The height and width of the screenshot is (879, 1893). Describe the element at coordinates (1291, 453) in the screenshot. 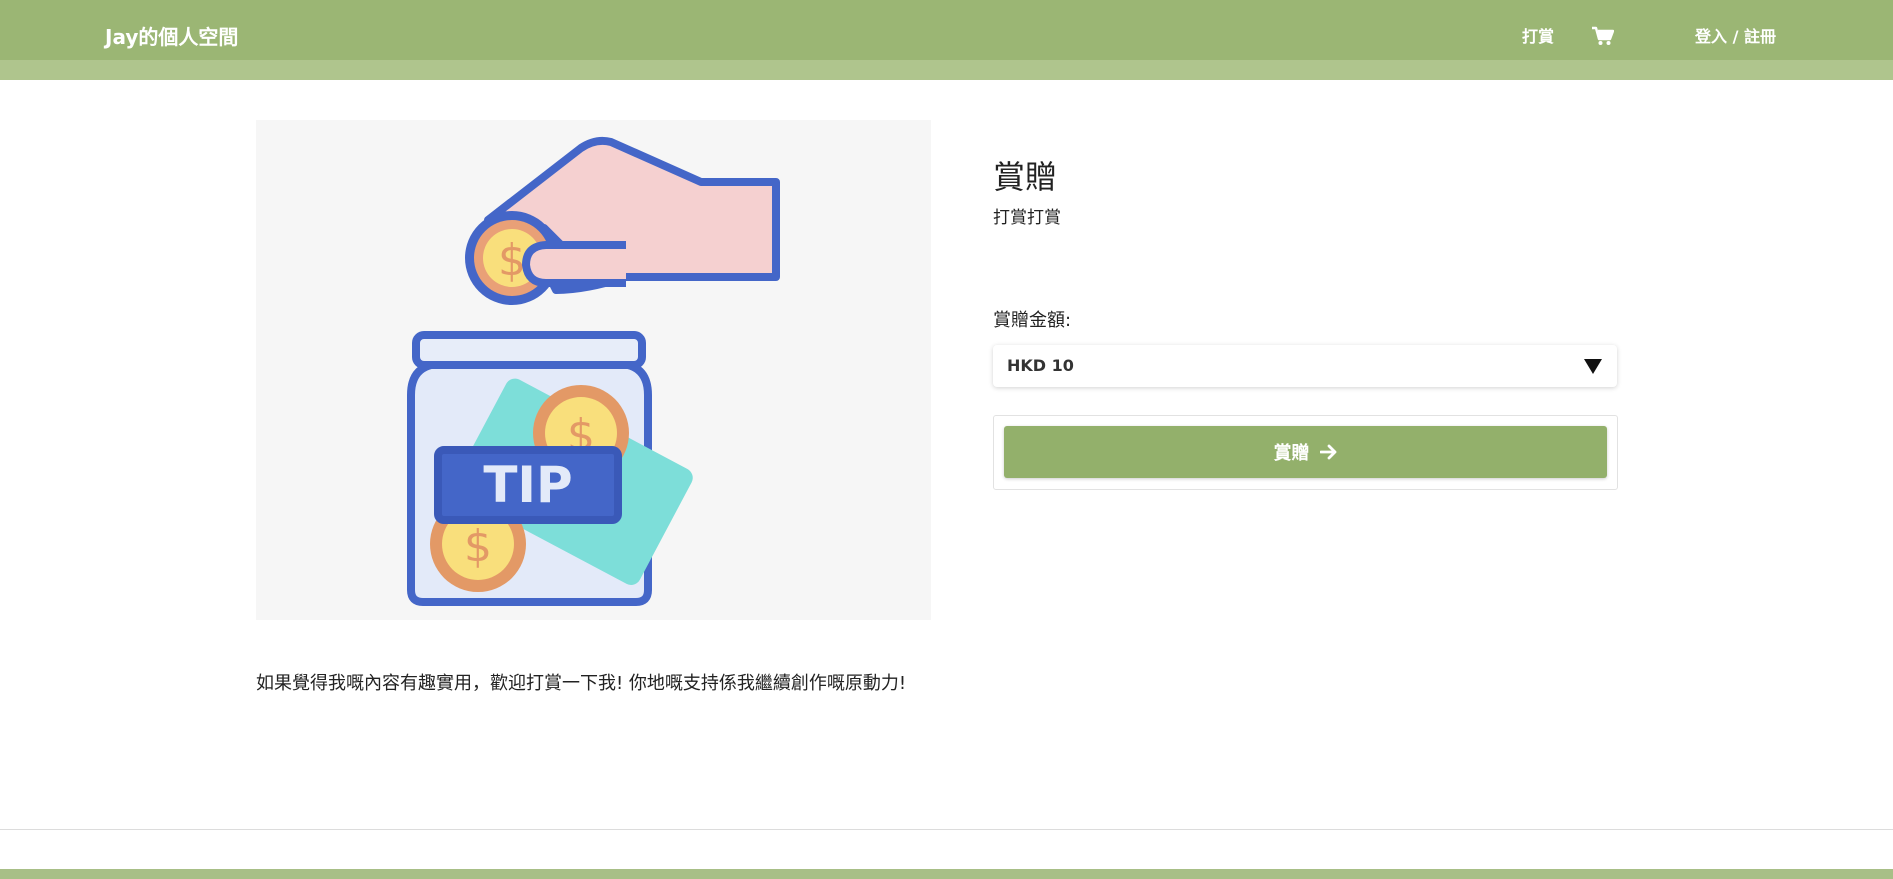

I see `tip-submit-label: 賞贈` at that location.